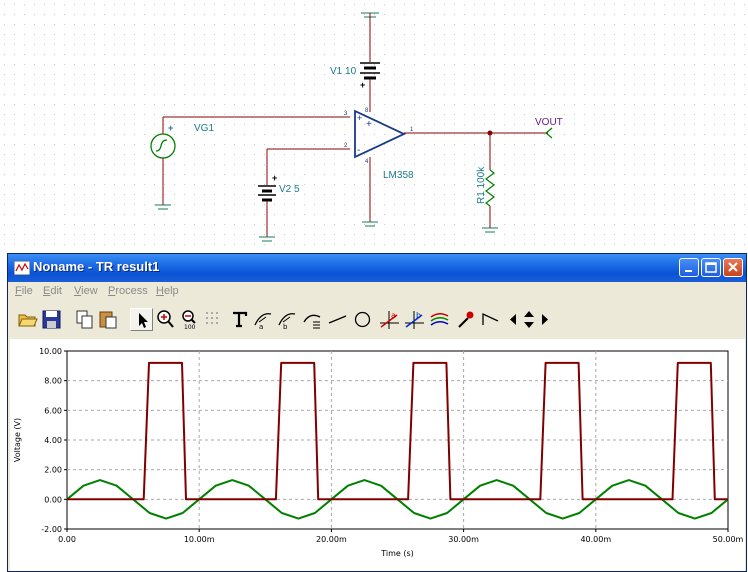 The image size is (748, 572). I want to click on line-button, so click(337, 319).